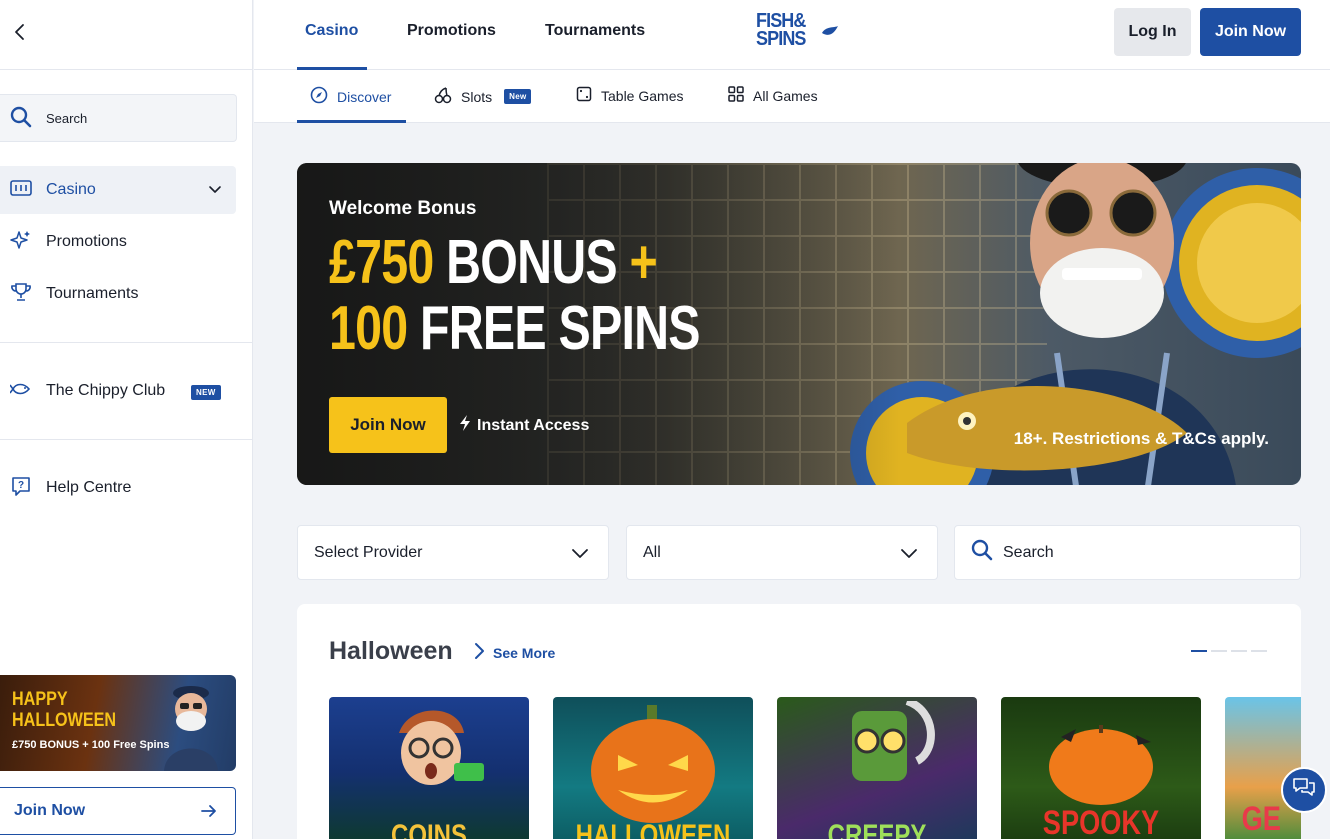 Image resolution: width=1330 pixels, height=839 pixels. I want to click on dice-icon, so click(584, 95).